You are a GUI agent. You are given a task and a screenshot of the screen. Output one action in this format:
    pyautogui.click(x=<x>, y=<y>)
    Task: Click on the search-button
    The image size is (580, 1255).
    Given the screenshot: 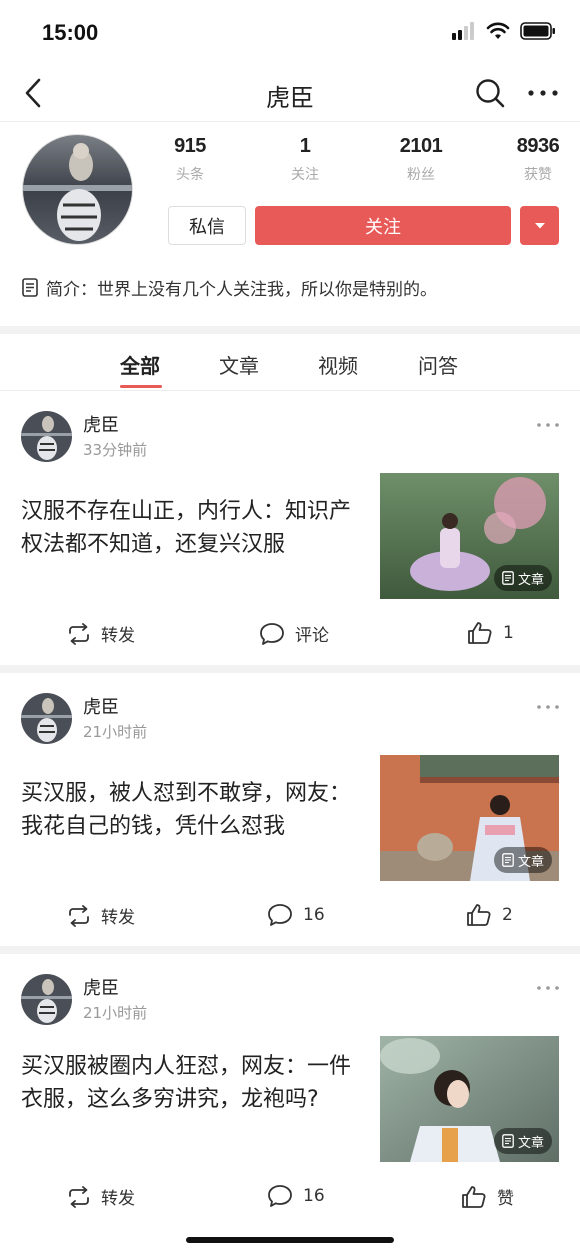 What is the action you would take?
    pyautogui.click(x=490, y=93)
    